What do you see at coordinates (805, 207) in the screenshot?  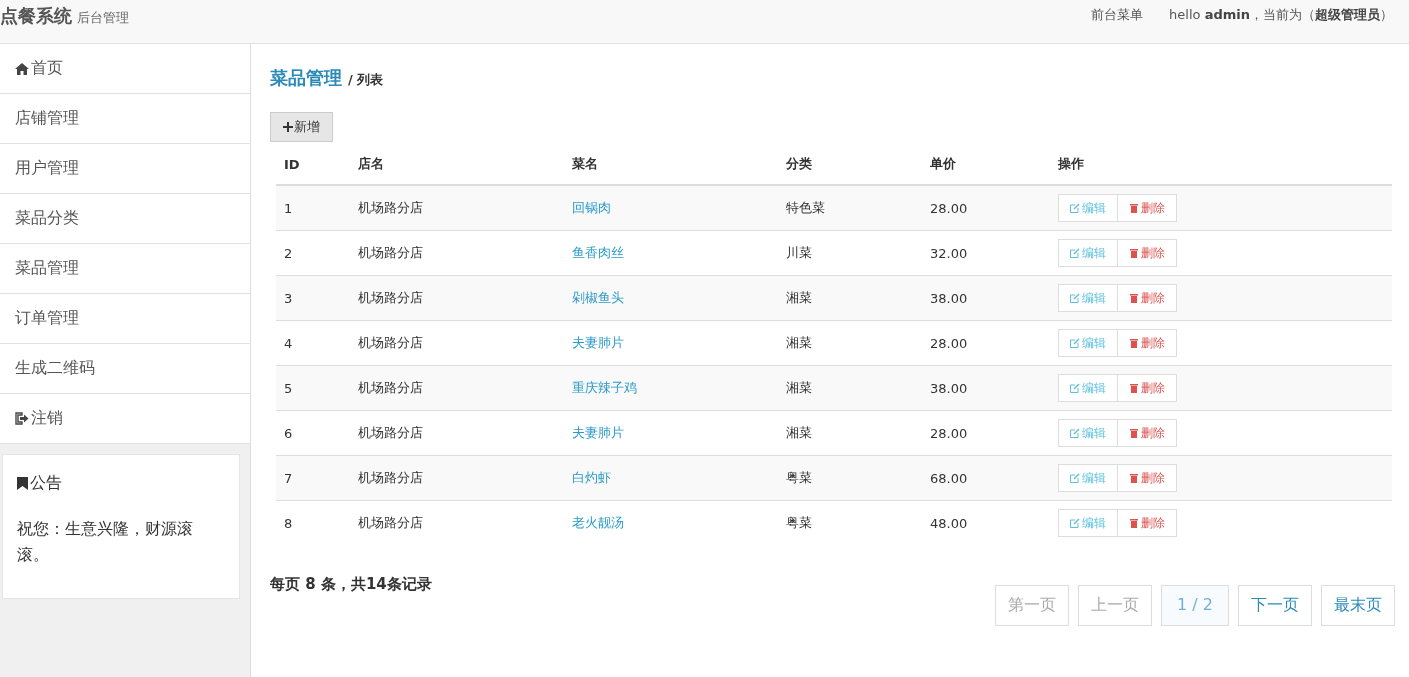 I see `table-cell: 特色菜` at bounding box center [805, 207].